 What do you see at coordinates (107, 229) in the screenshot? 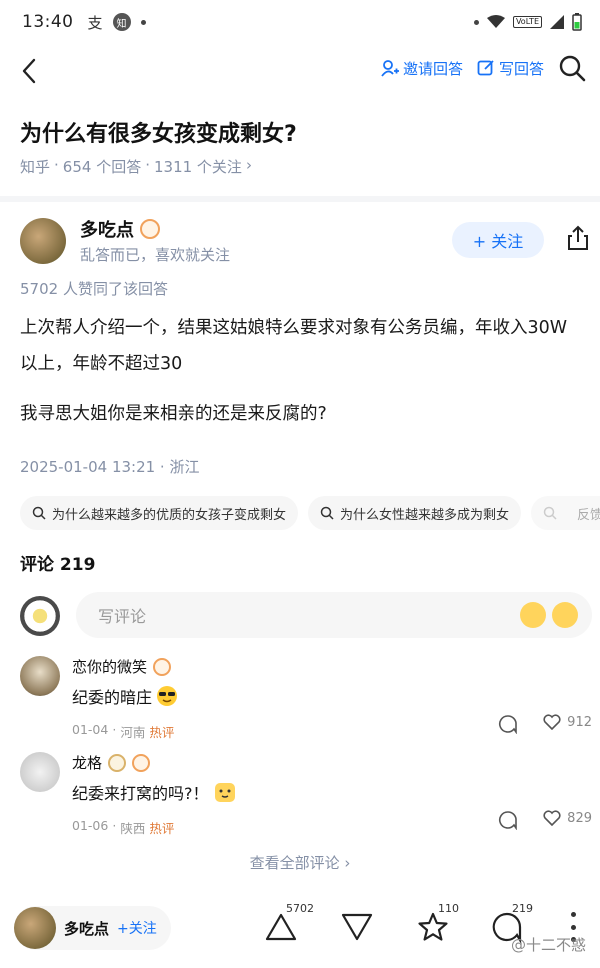
I see `author-name: 多吃点` at bounding box center [107, 229].